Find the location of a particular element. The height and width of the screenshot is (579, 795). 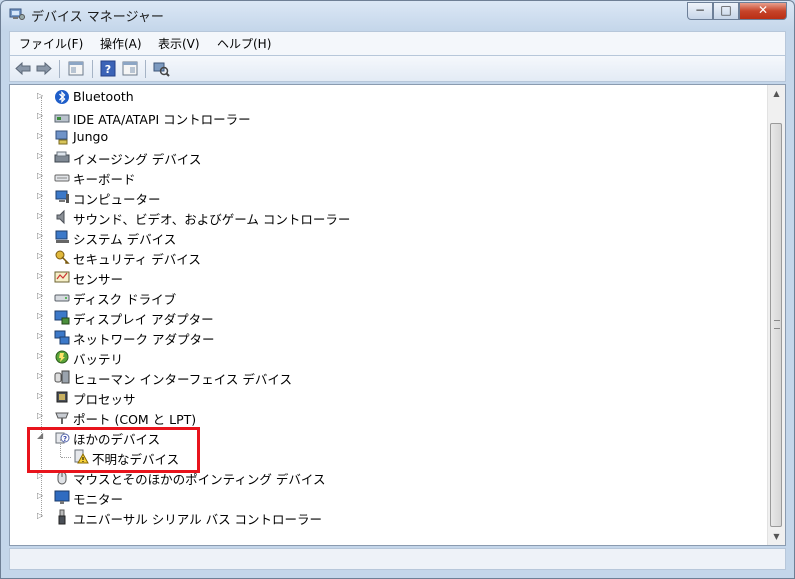

tree-item: ▷ ネットワーク アダプター is located at coordinates (380, 337).